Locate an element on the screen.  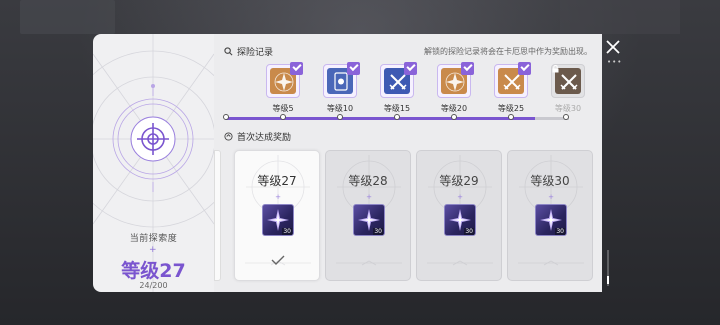
record-badge-label: 等级15 is located at coordinates (397, 108).